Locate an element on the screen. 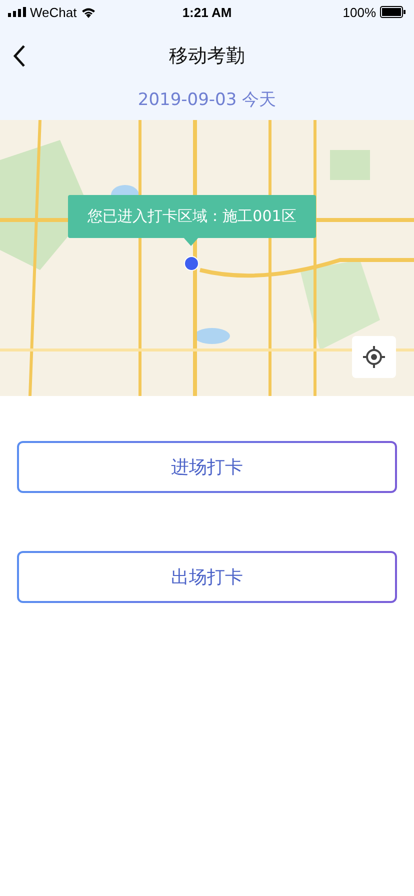 This screenshot has width=414, height=896. page-title: 移动考勤 is located at coordinates (207, 56).